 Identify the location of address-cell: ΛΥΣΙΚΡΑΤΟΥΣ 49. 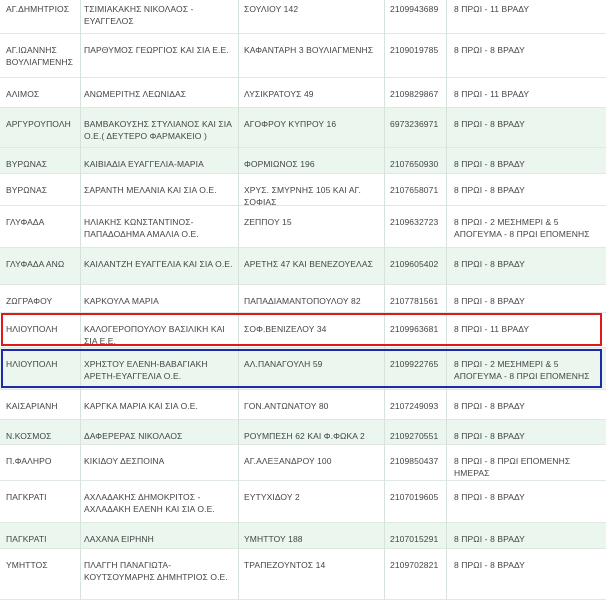
(279, 94).